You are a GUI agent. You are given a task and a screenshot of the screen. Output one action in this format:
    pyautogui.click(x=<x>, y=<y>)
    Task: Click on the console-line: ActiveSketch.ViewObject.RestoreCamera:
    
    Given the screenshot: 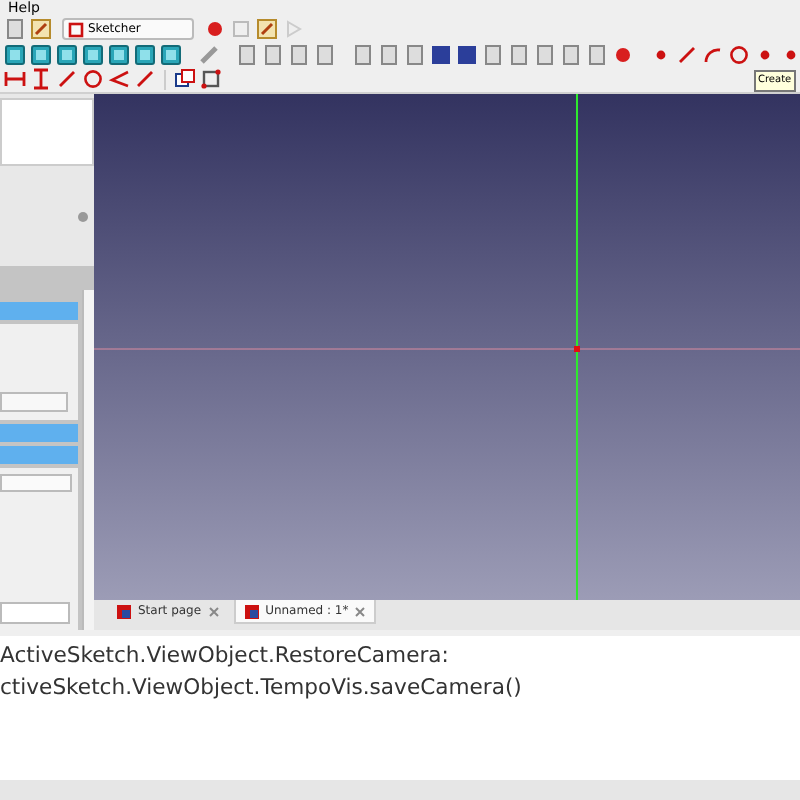 What is the action you would take?
    pyautogui.click(x=225, y=656)
    